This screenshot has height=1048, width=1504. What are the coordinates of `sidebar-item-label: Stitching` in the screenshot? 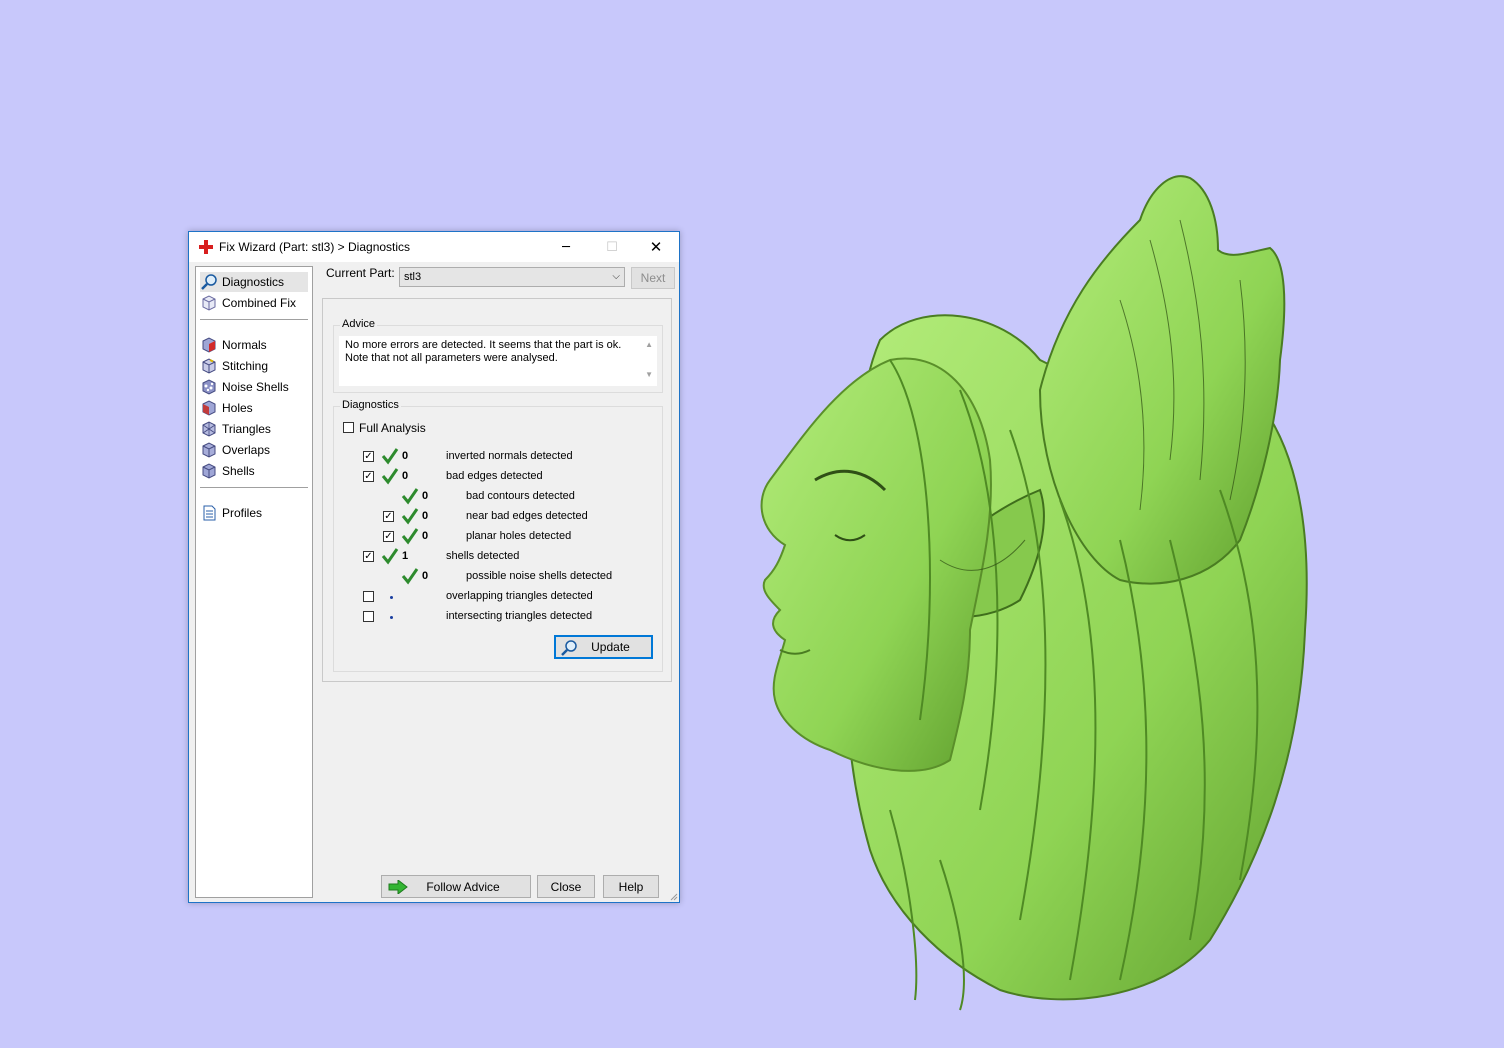 It's located at (245, 366).